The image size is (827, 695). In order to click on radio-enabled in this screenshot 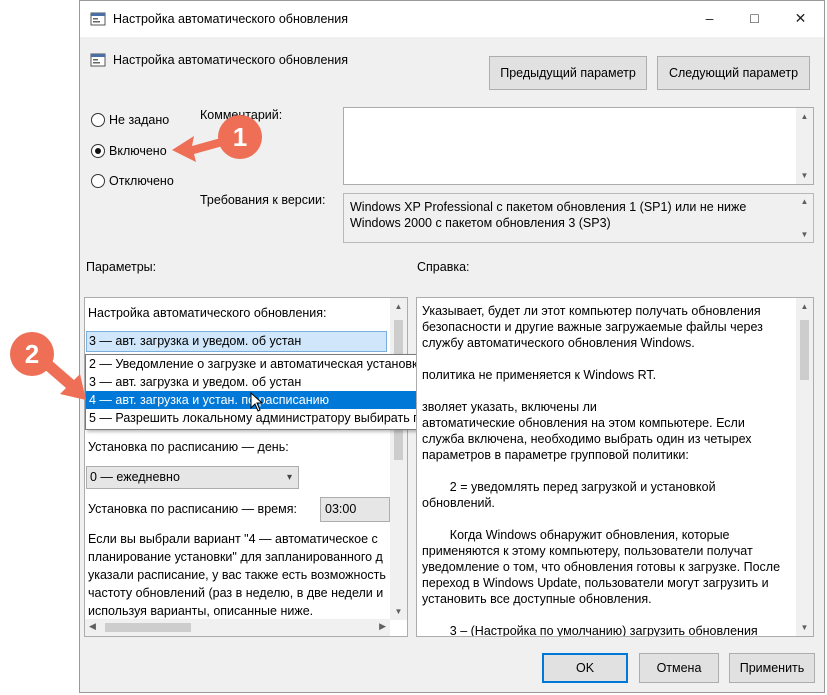, I will do `click(98, 151)`.